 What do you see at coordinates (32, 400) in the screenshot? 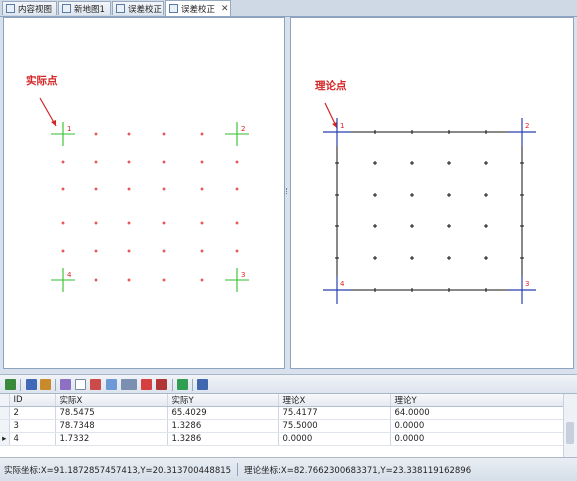
I see `column-header-id: ID` at bounding box center [32, 400].